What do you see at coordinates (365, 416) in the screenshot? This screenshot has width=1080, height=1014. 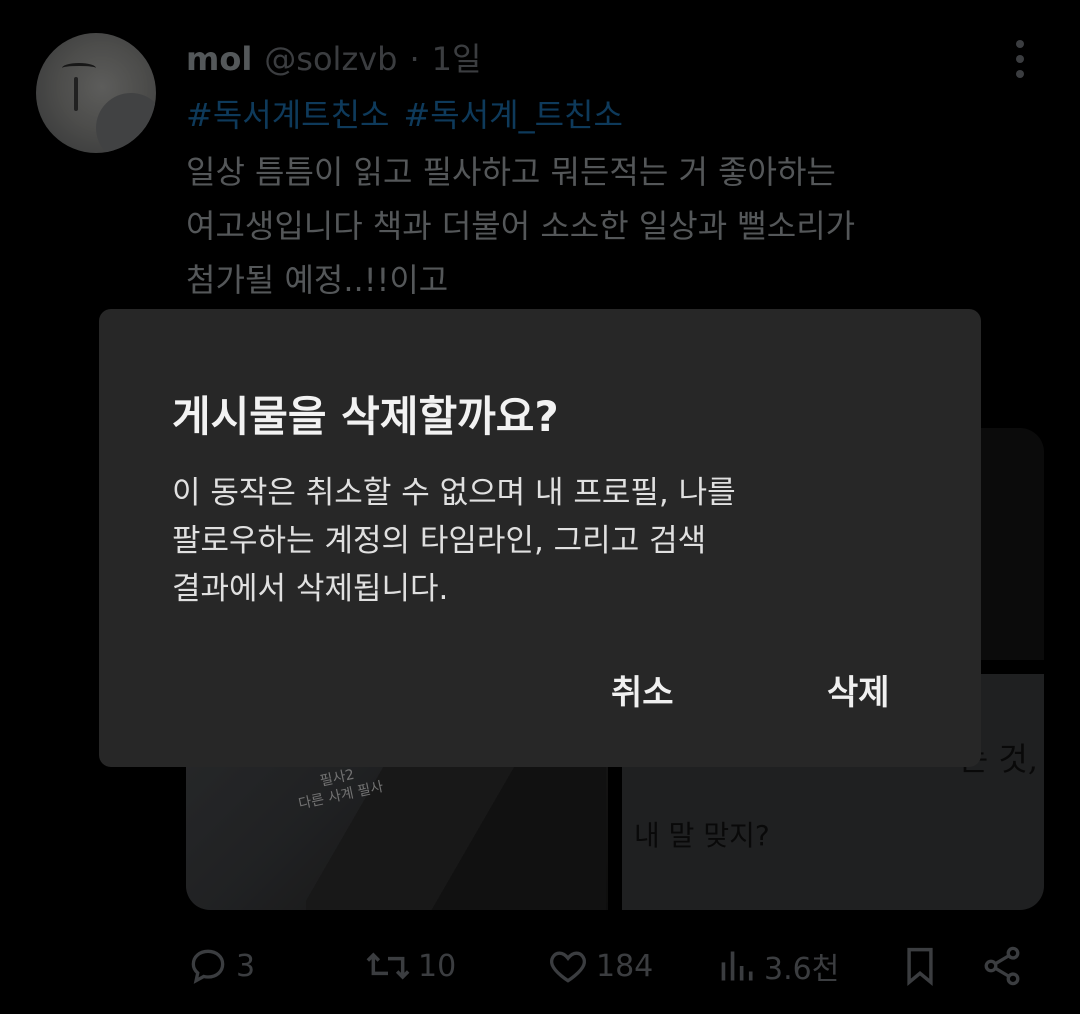 I see `dialog-title: 게시물을 삭제할까요?` at bounding box center [365, 416].